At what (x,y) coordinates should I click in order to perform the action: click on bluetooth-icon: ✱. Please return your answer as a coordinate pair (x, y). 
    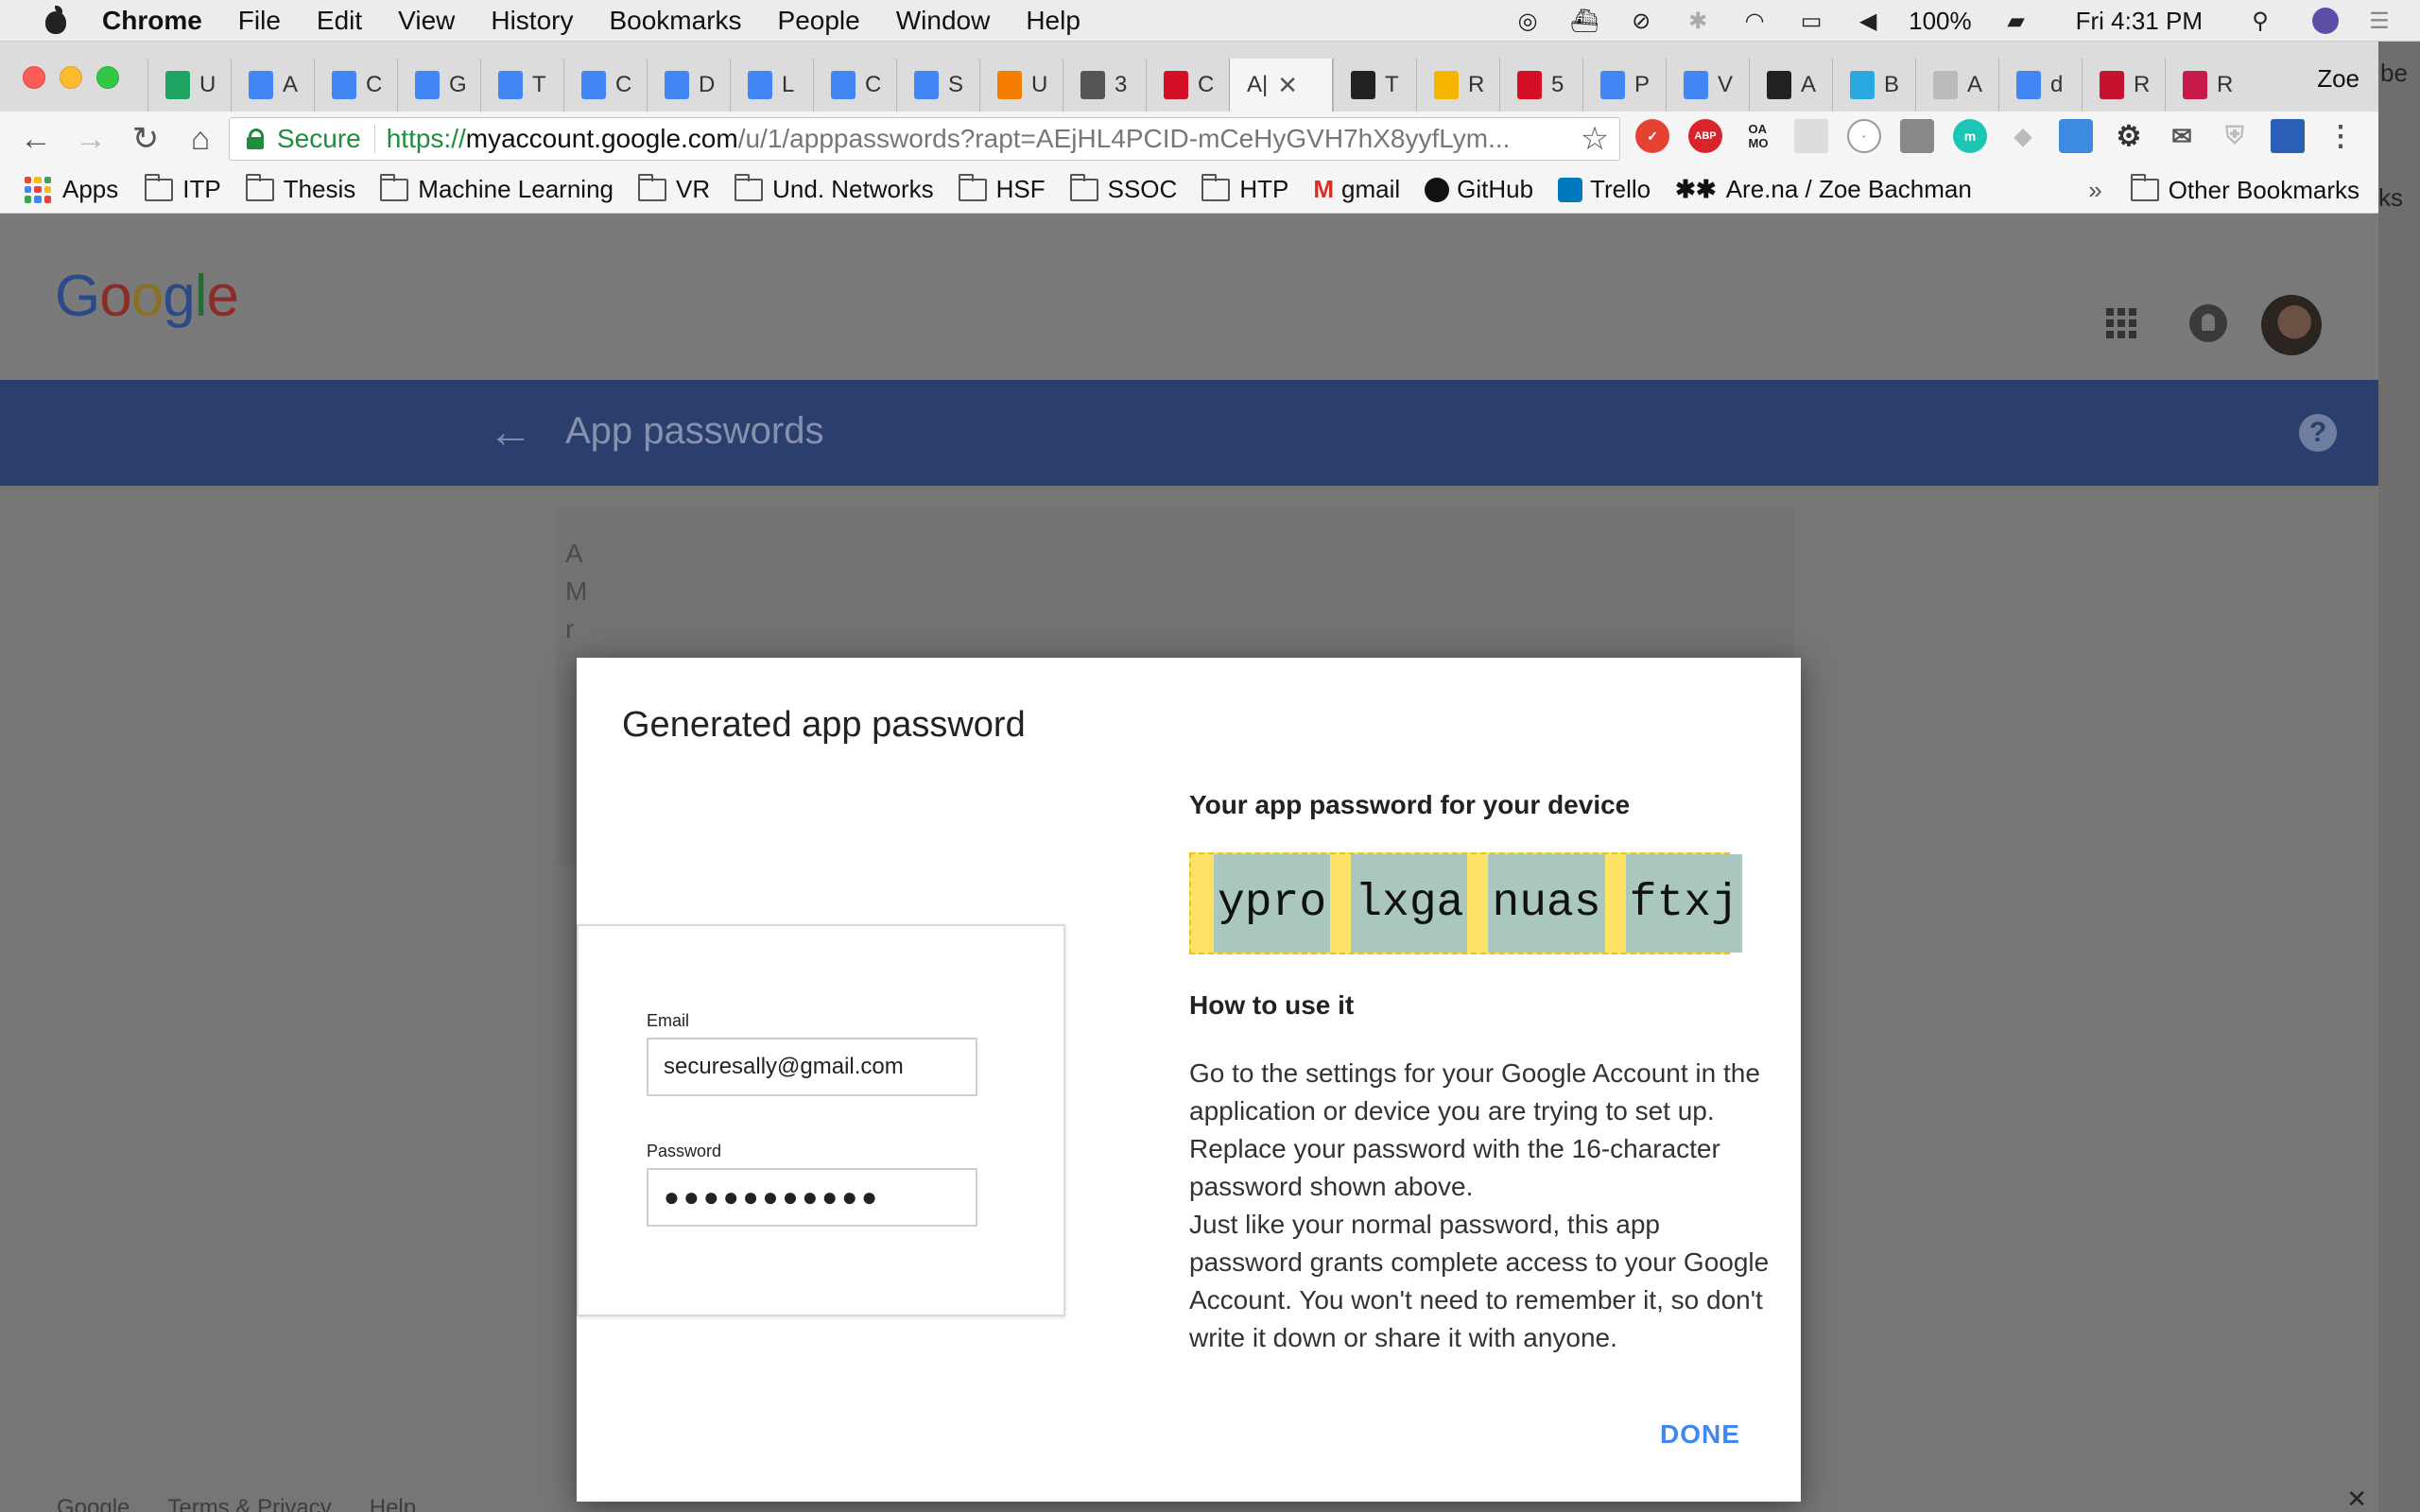
    Looking at the image, I should click on (1698, 21).